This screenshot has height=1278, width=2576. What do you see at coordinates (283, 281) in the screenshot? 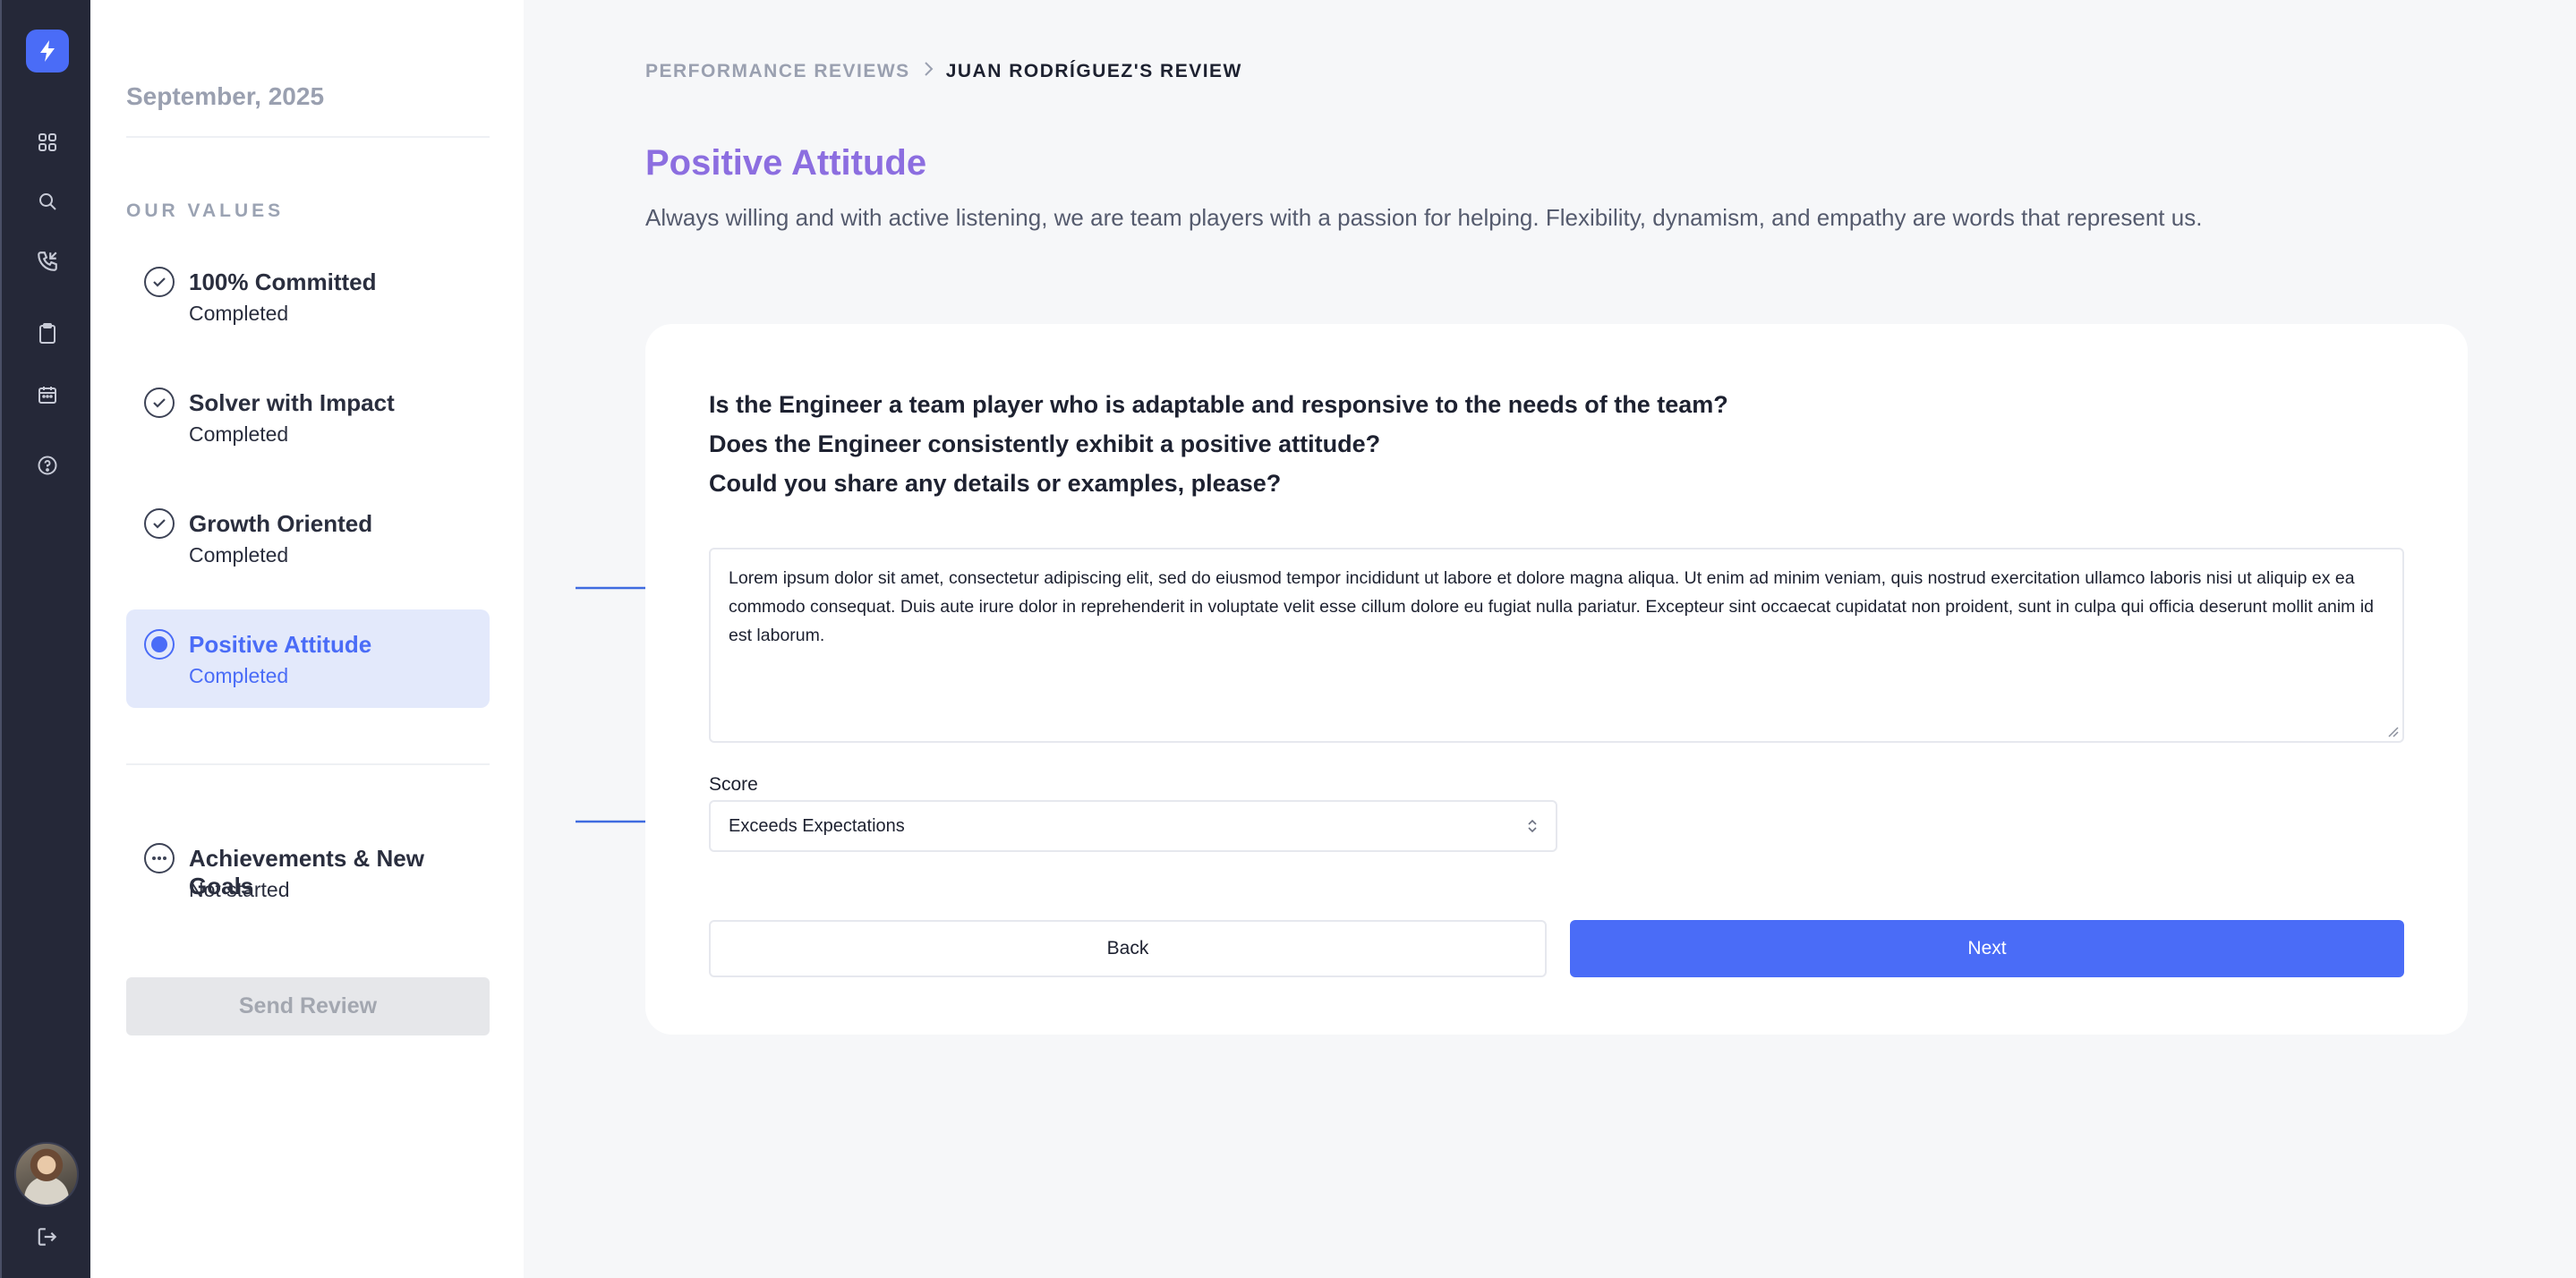
I see `step-title: 100% Committed` at bounding box center [283, 281].